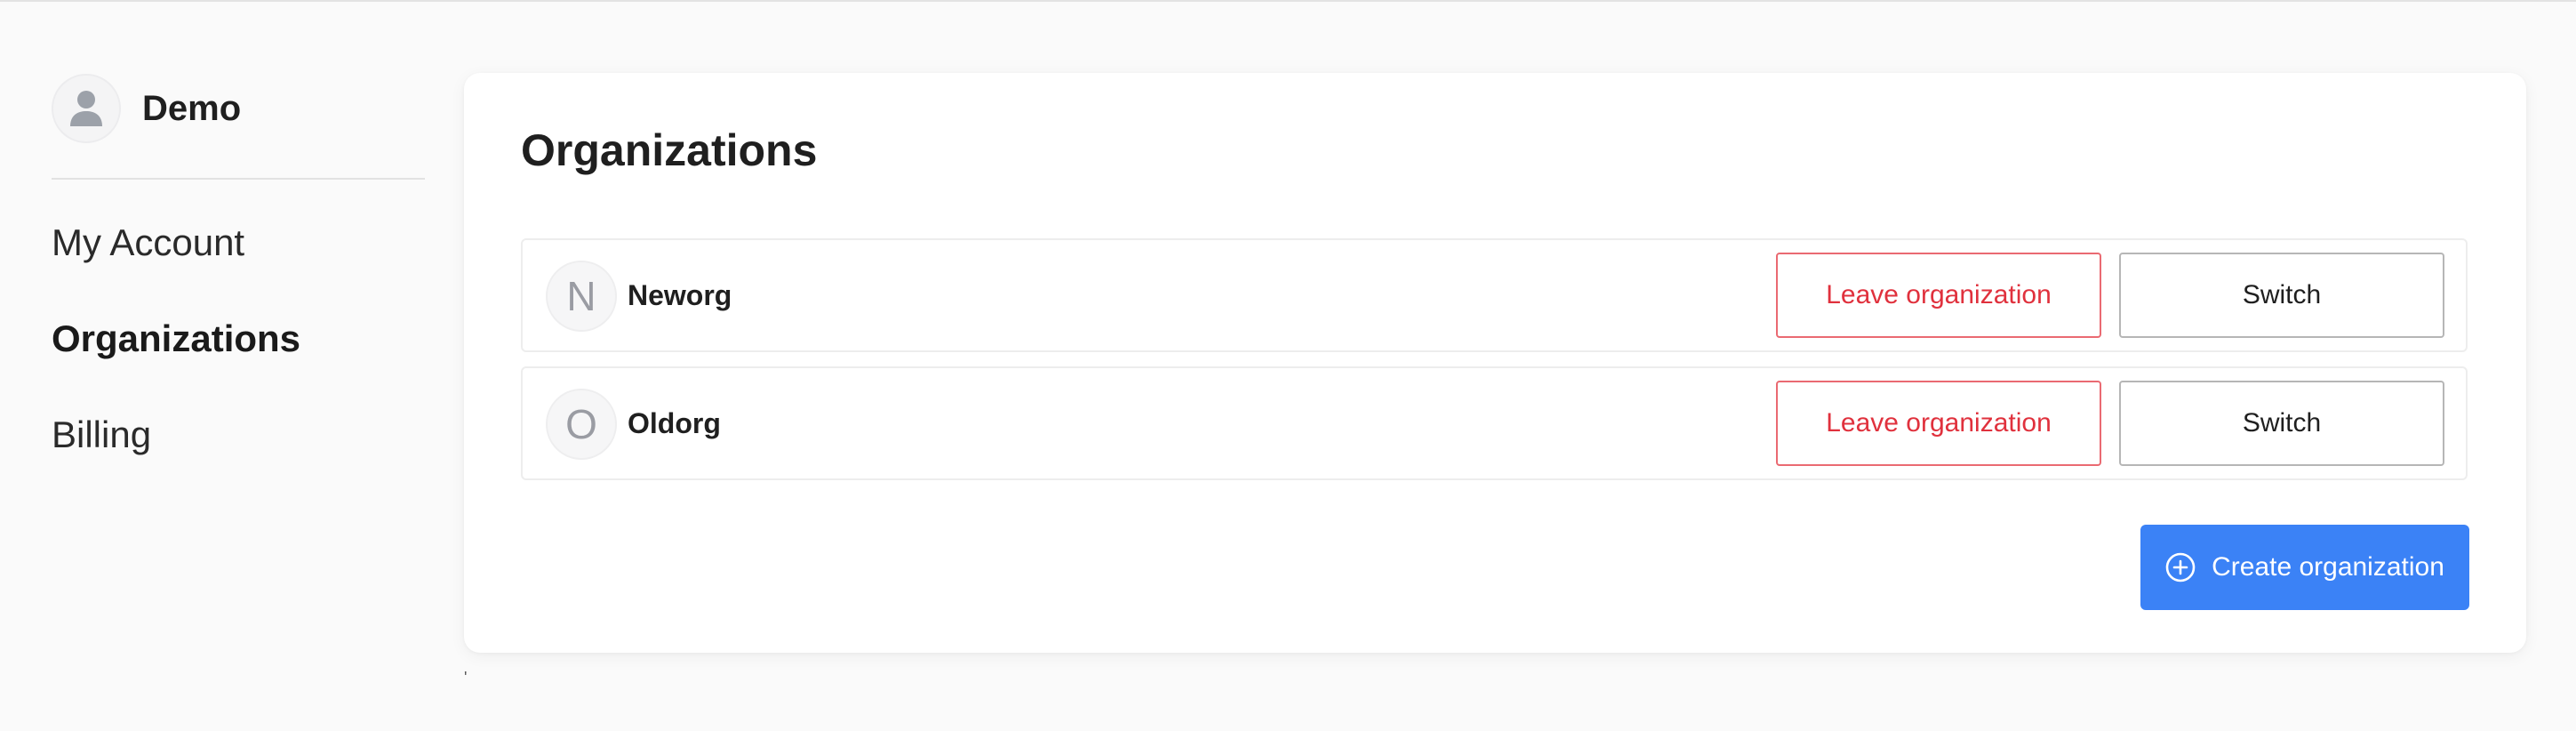 The height and width of the screenshot is (731, 2576). What do you see at coordinates (2180, 567) in the screenshot?
I see `plus-circle-icon` at bounding box center [2180, 567].